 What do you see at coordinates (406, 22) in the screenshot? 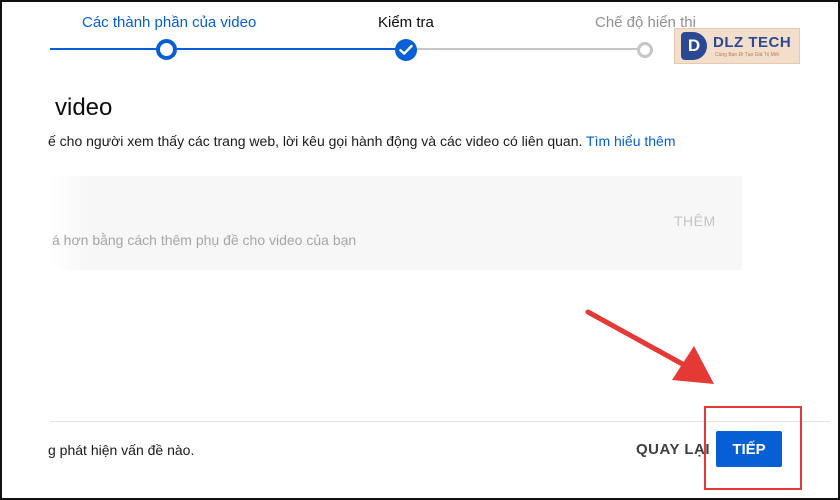
I see `step-label-checks: Kiểm tra` at bounding box center [406, 22].